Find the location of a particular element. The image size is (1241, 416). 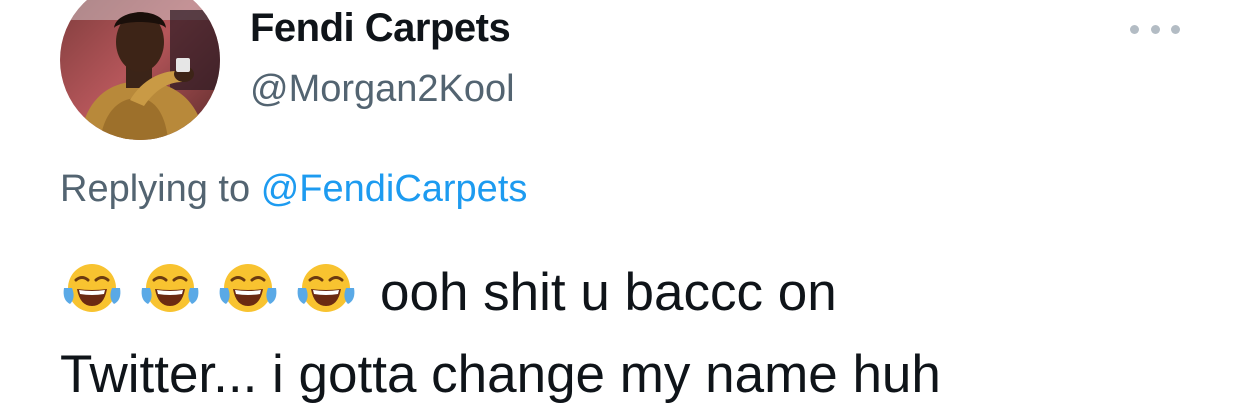

tweet-text-line1: ooh shit u baccc on is located at coordinates (608, 292).